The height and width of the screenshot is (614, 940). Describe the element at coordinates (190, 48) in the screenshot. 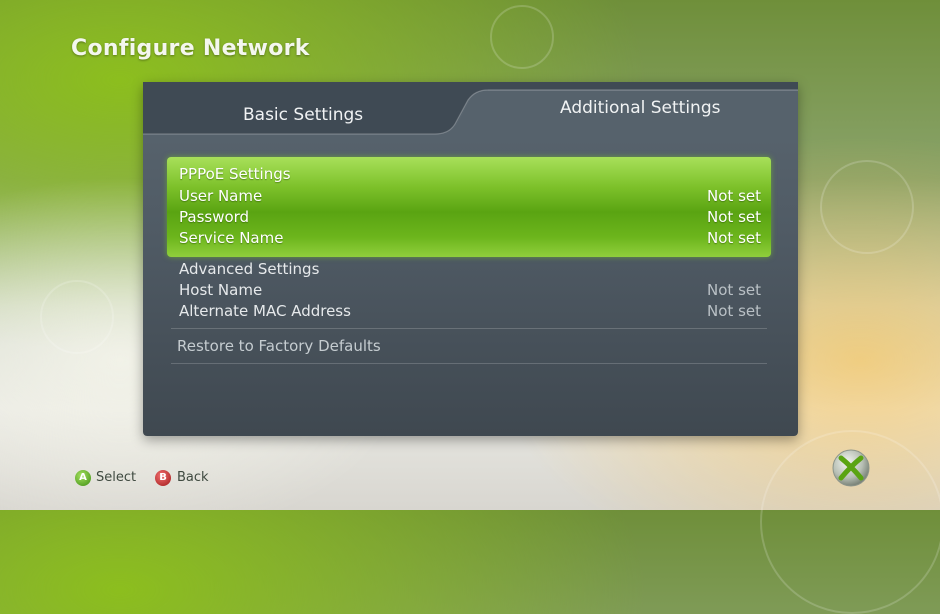

I see `page-title: Configure Network` at that location.